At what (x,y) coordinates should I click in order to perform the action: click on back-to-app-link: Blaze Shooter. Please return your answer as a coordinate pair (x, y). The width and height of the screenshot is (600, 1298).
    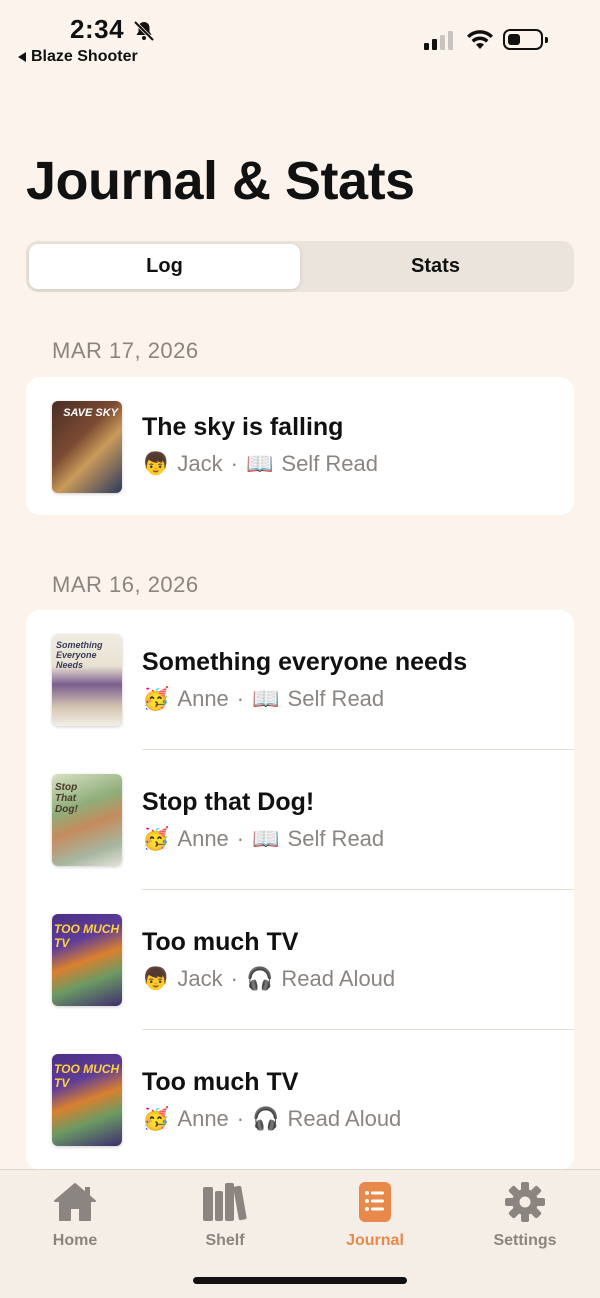
    Looking at the image, I should click on (78, 57).